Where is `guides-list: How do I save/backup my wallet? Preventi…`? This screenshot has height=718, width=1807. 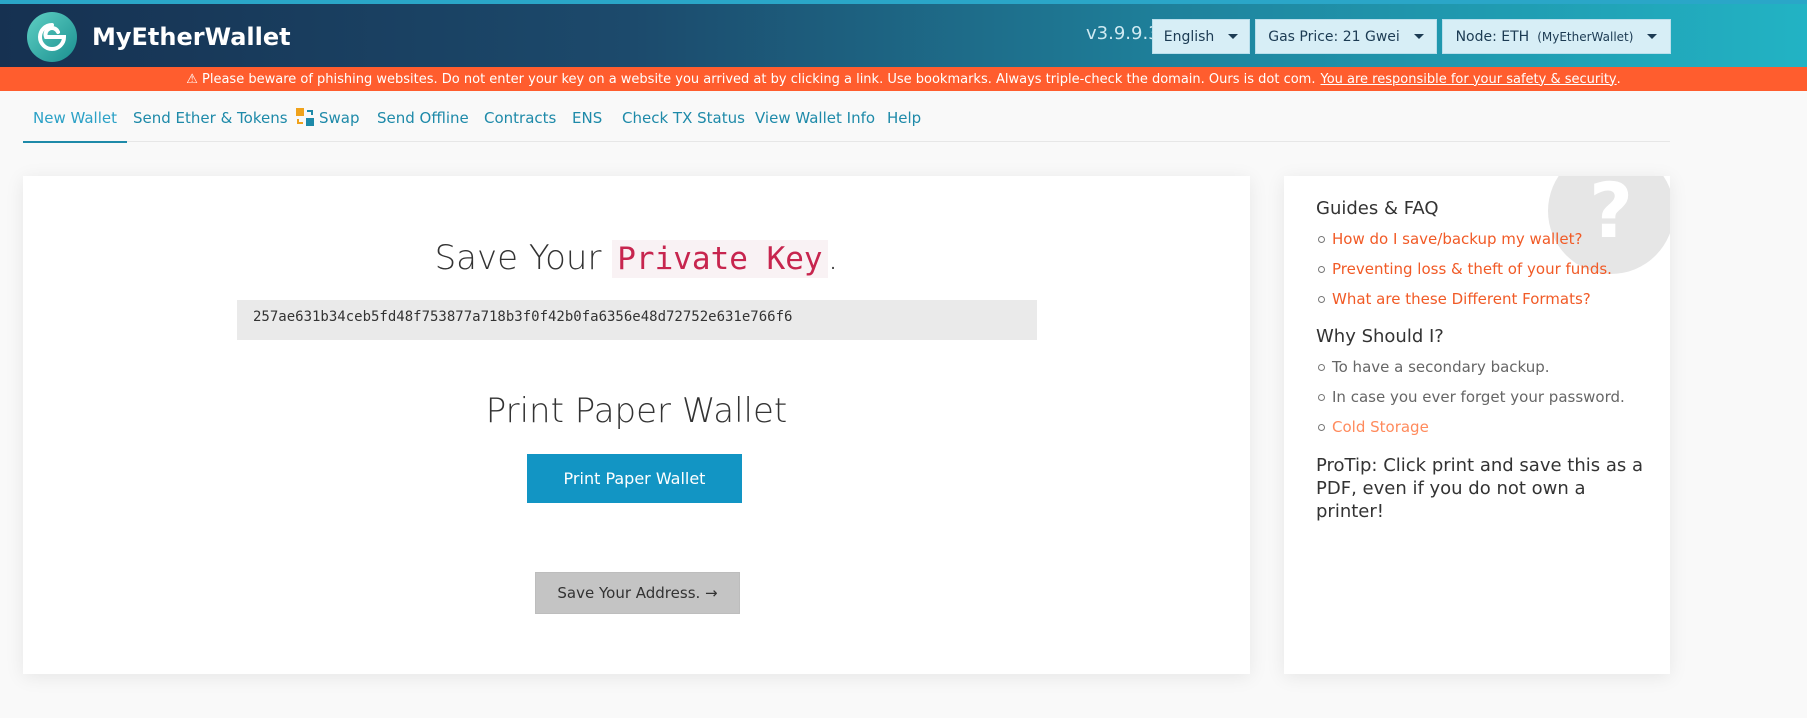 guides-list: How do I save/backup my wallet? Preventi… is located at coordinates (1464, 269).